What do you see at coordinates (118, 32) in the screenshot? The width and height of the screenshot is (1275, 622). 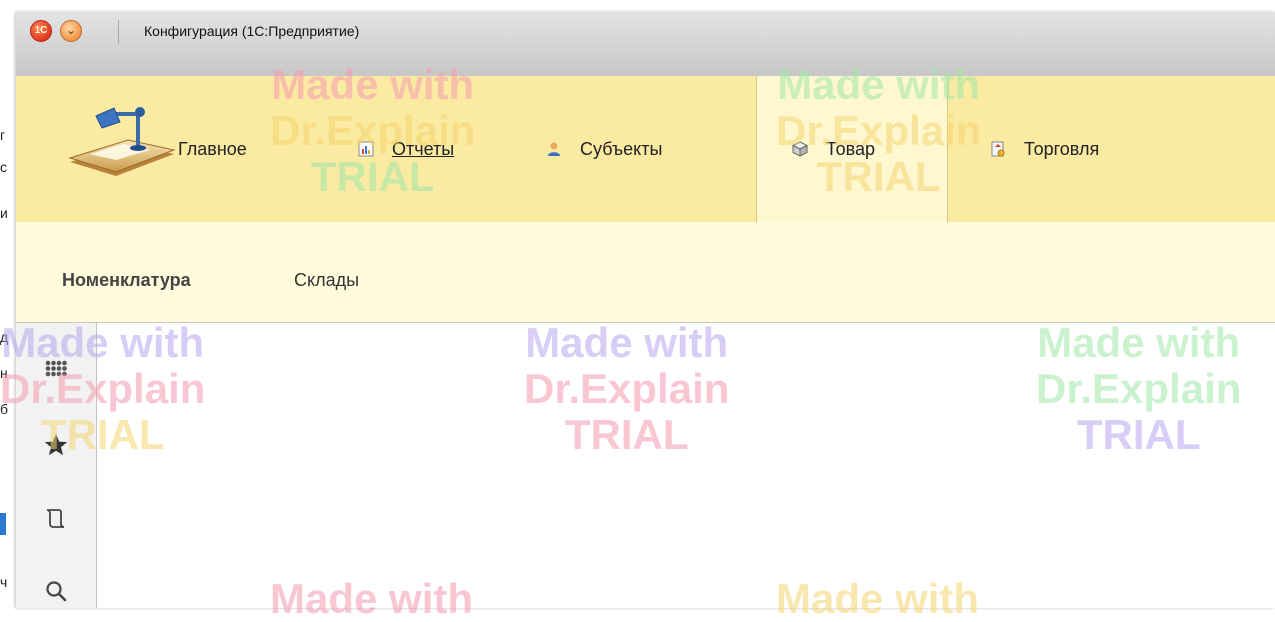 I see `title-separator` at bounding box center [118, 32].